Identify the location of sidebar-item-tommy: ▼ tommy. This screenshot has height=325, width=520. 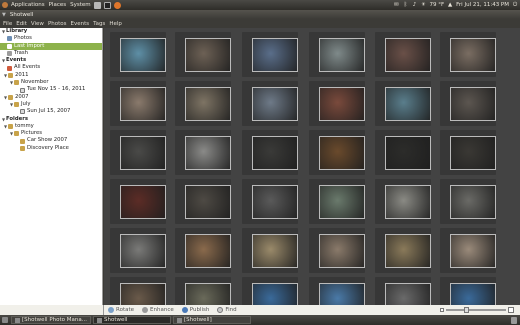
(51, 126).